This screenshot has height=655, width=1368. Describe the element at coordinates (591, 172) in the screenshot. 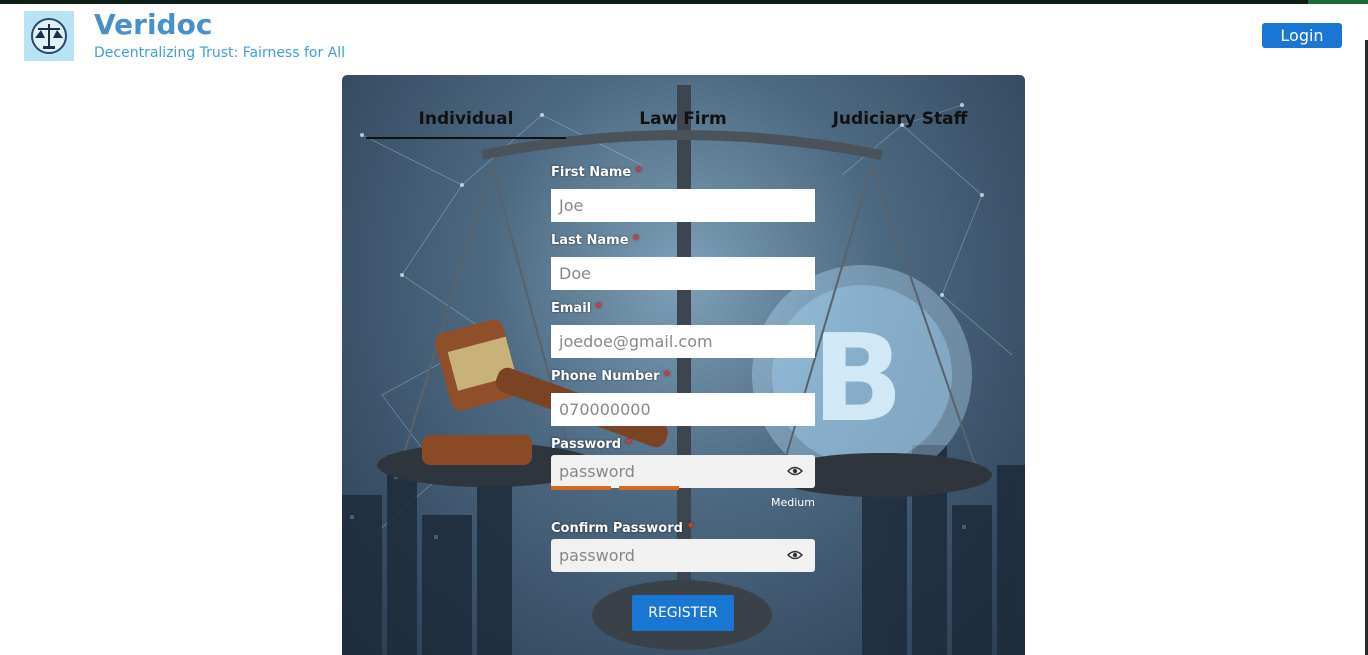

I see `first-name-label-text: First Name` at that location.